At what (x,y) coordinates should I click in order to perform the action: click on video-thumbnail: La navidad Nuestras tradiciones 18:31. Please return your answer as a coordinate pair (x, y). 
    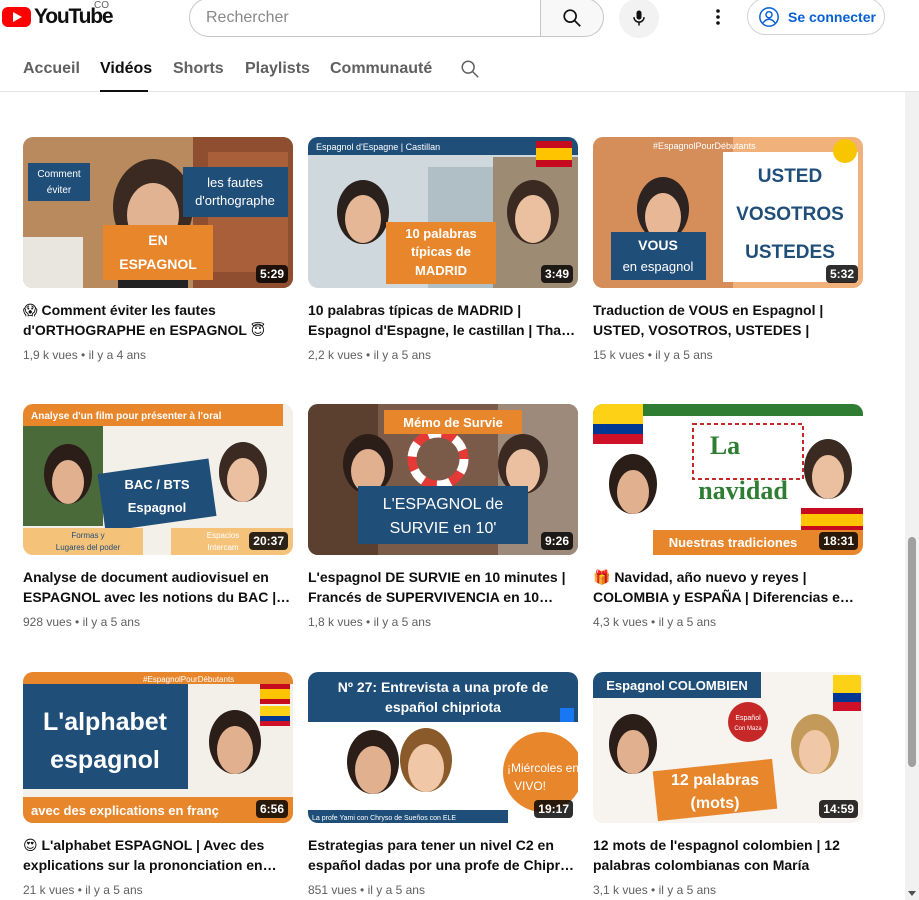
    Looking at the image, I should click on (728, 479).